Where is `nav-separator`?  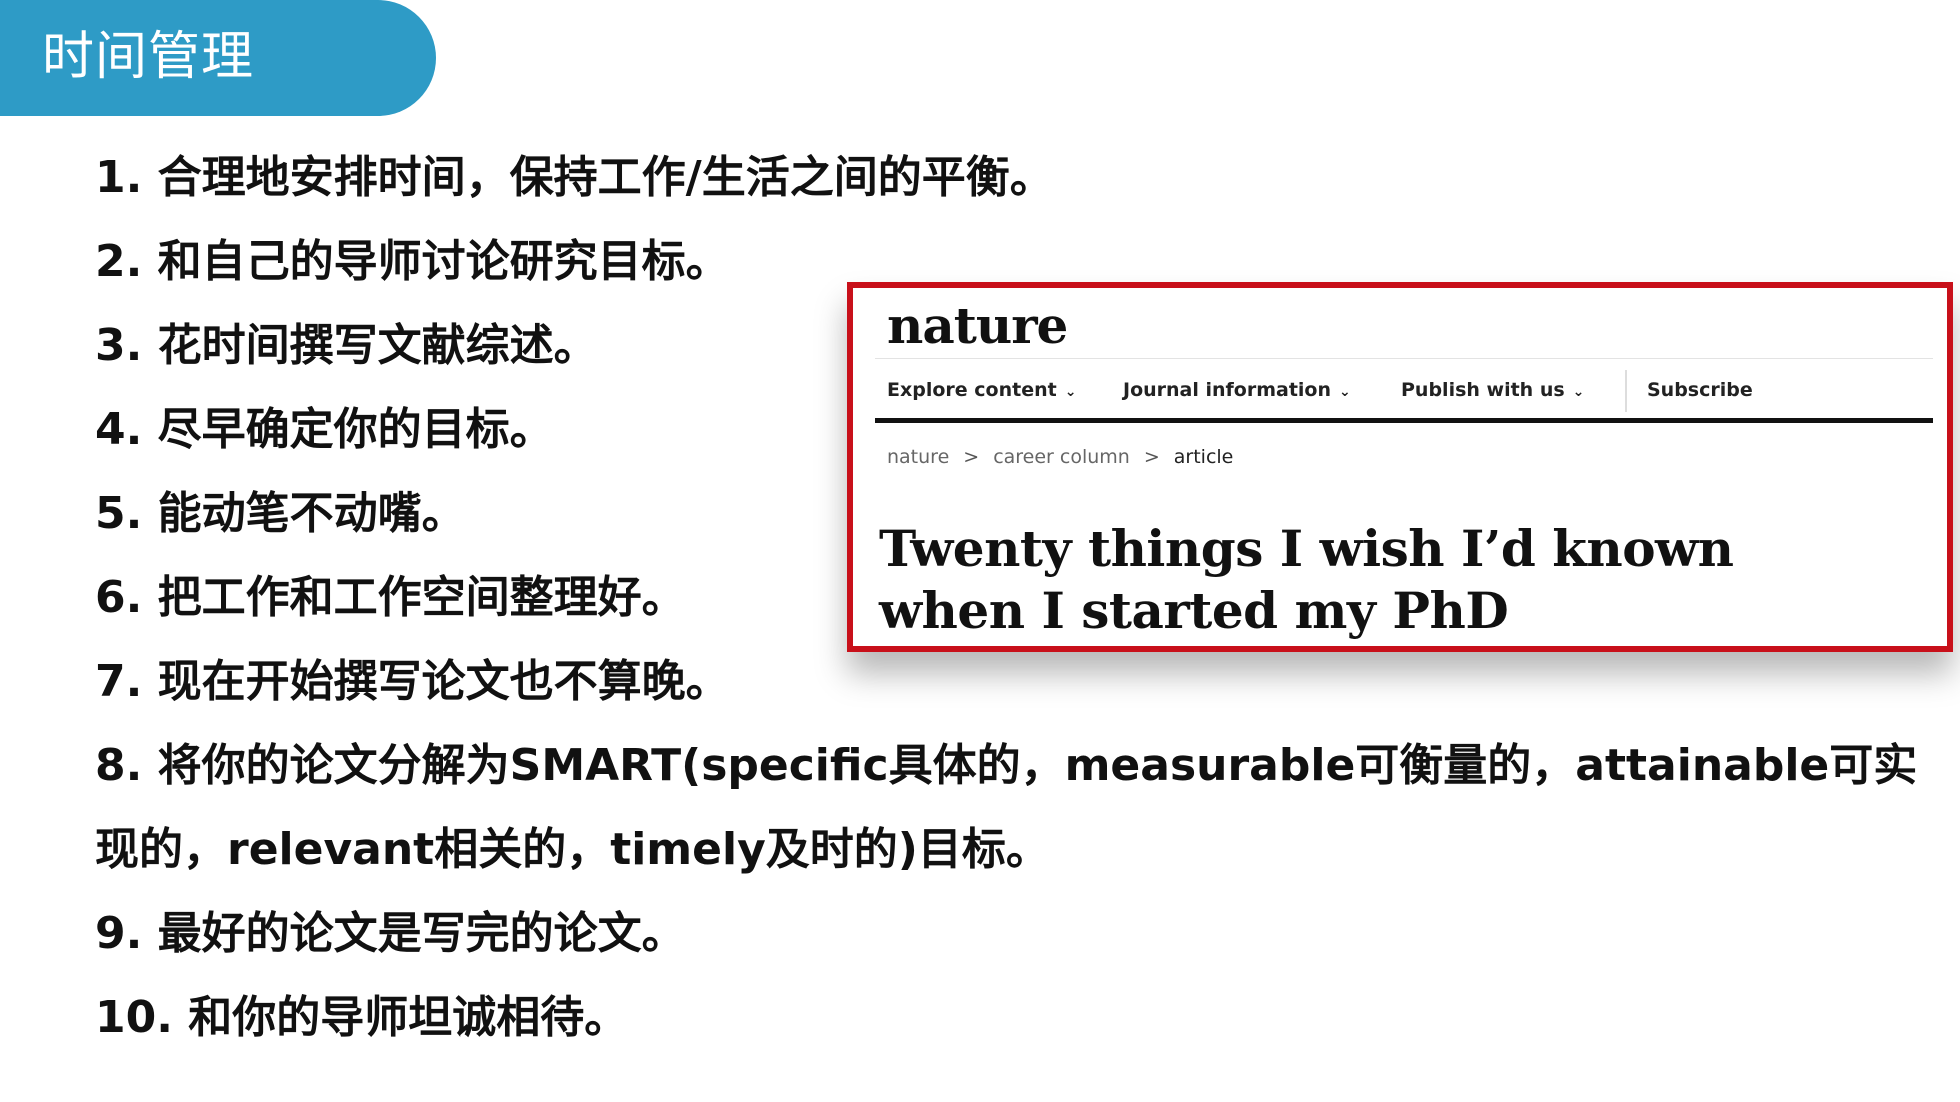
nav-separator is located at coordinates (1626, 391).